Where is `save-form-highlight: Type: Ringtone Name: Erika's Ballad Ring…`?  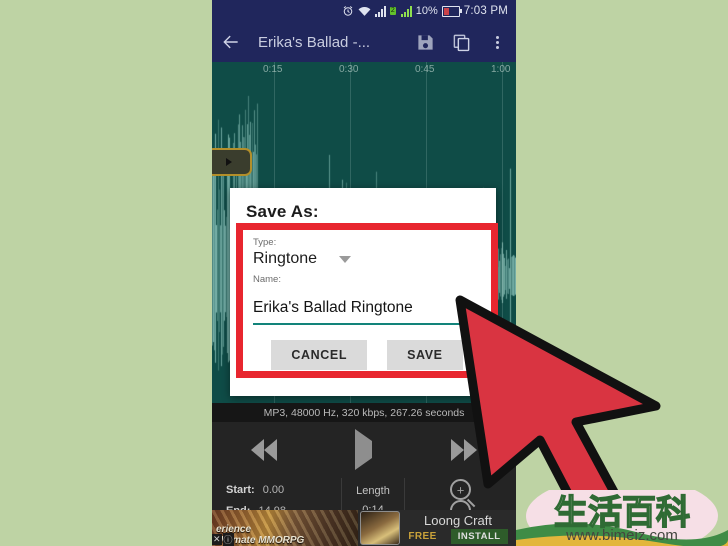 save-form-highlight: Type: Ringtone Name: Erika's Ballad Ring… is located at coordinates (367, 300).